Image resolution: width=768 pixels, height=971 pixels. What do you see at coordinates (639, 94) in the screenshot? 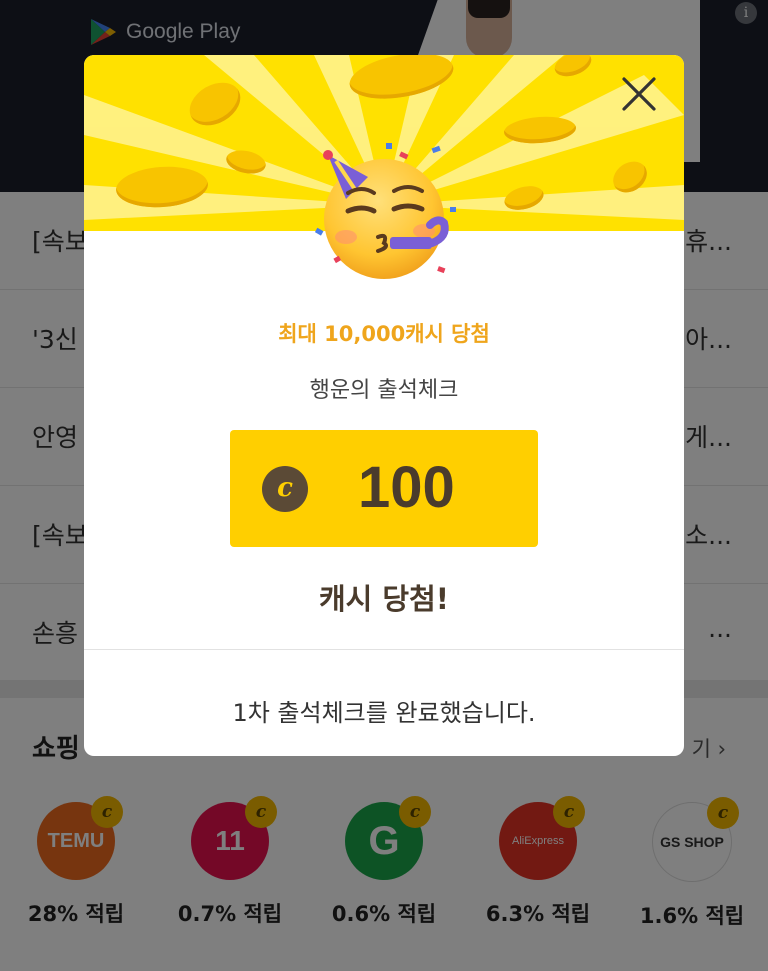
I see `close-icon` at bounding box center [639, 94].